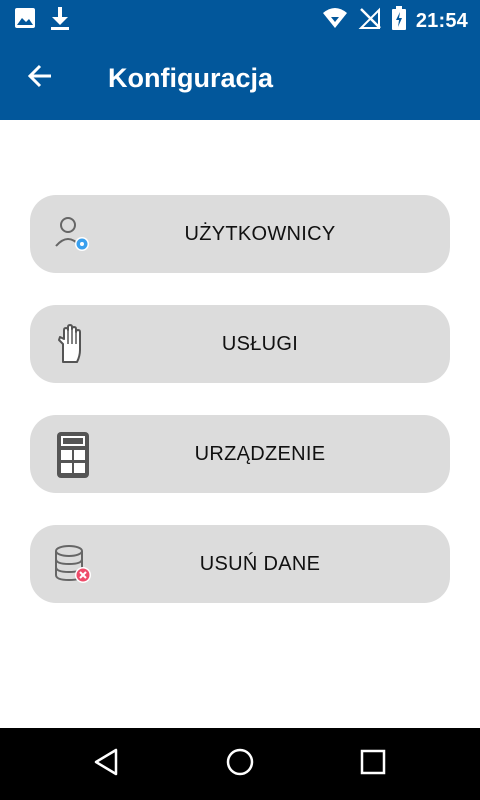  Describe the element at coordinates (42, 20) in the screenshot. I see `status-left-icons` at that location.